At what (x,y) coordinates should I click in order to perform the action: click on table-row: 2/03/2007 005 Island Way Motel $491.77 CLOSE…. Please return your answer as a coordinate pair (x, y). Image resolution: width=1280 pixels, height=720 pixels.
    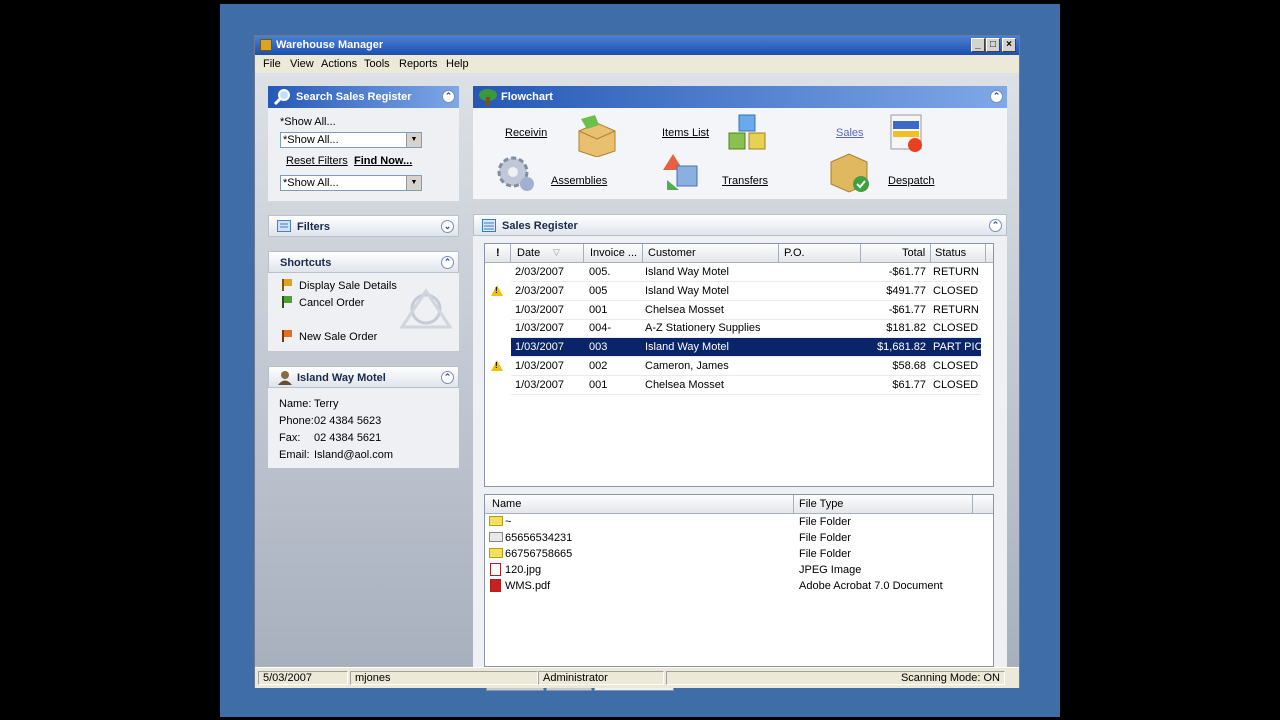
    Looking at the image, I should click on (746, 291).